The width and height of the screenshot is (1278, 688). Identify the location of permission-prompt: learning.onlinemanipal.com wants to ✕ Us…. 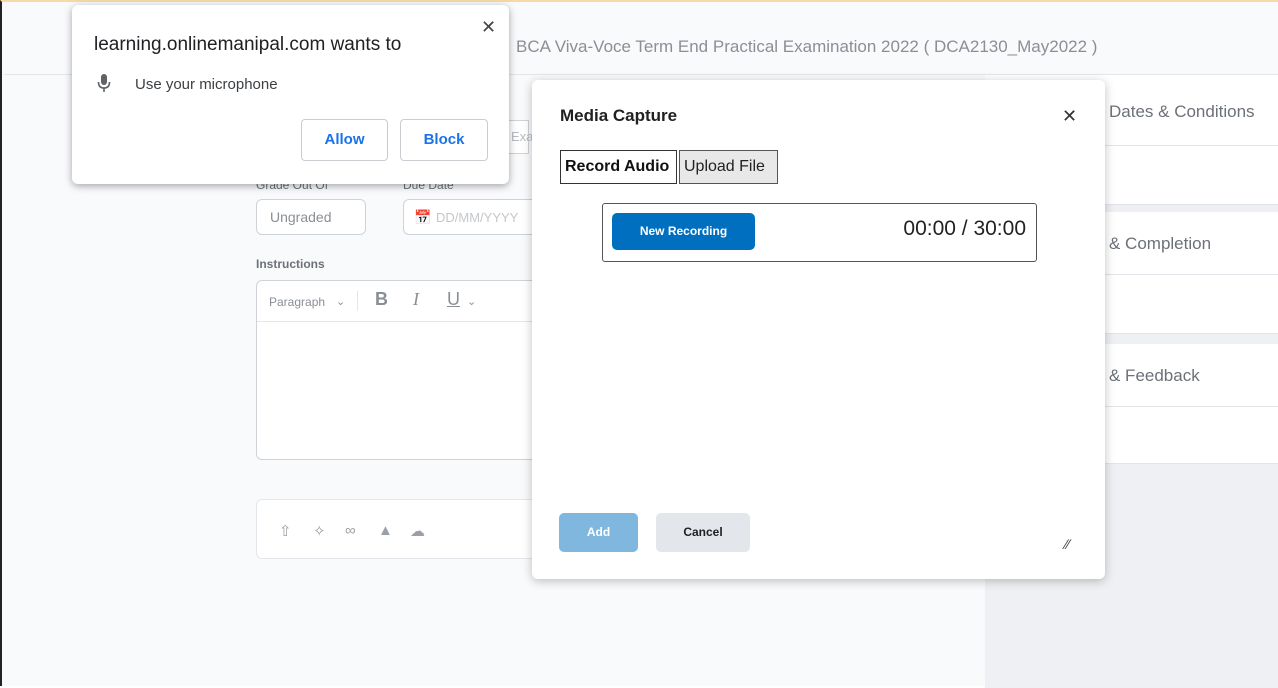
(290, 94).